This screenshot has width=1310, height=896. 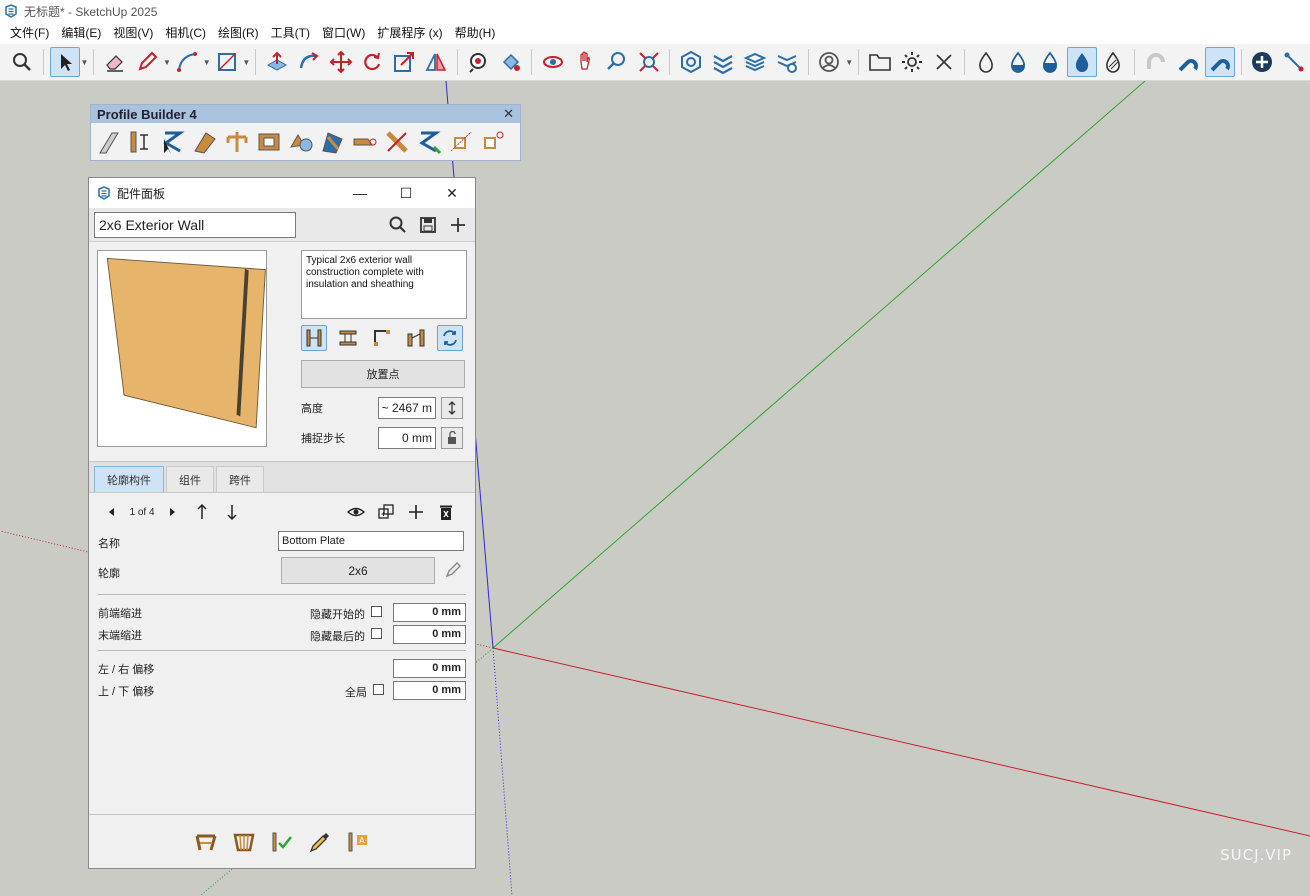 I want to click on assembly-name-input: 2x6 Exterior Wall, so click(x=195, y=224).